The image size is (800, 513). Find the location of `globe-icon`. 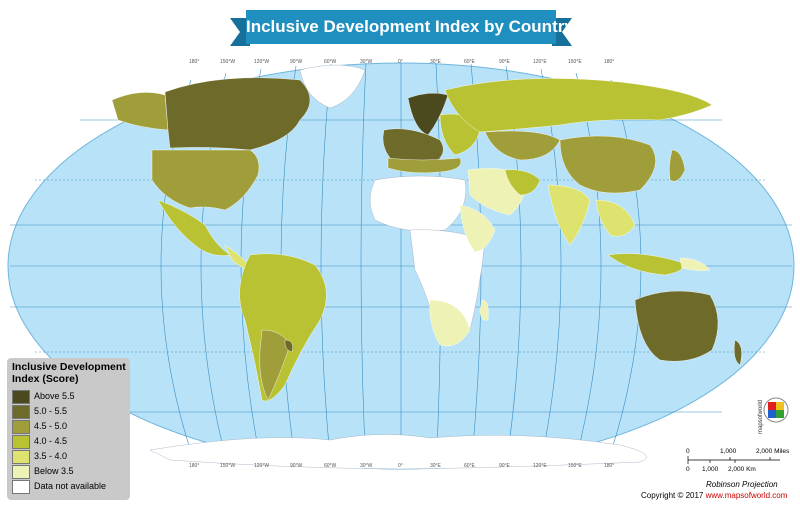

globe-icon is located at coordinates (776, 410).